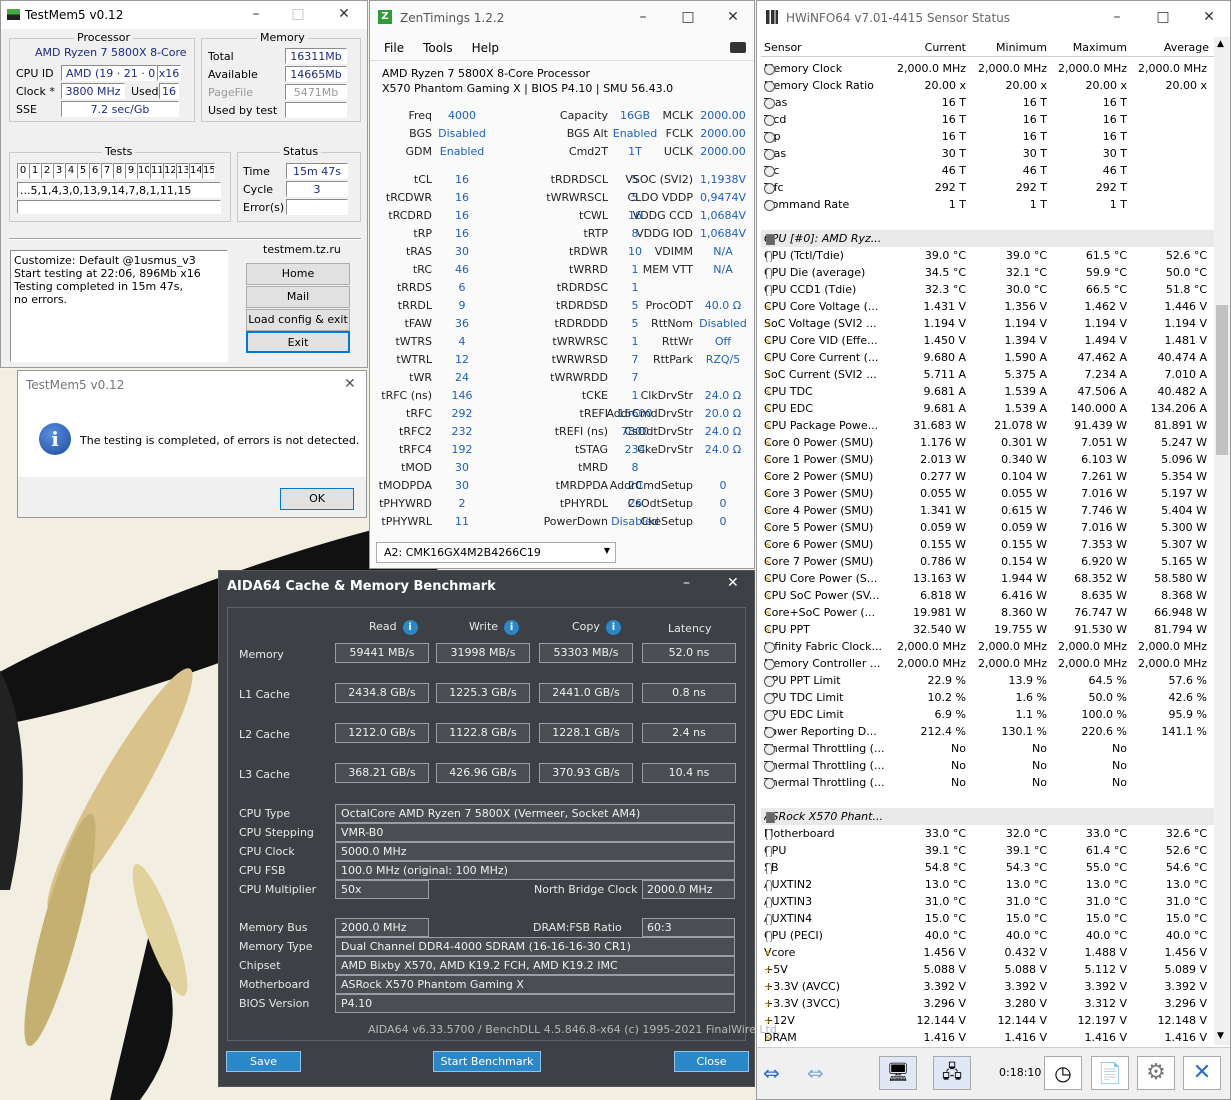 The width and height of the screenshot is (1231, 1100). Describe the element at coordinates (987, 850) in the screenshot. I see `sensor-row: CPU 39.1 °C 39.1 °C 61.4 °C 52.6 °C` at that location.